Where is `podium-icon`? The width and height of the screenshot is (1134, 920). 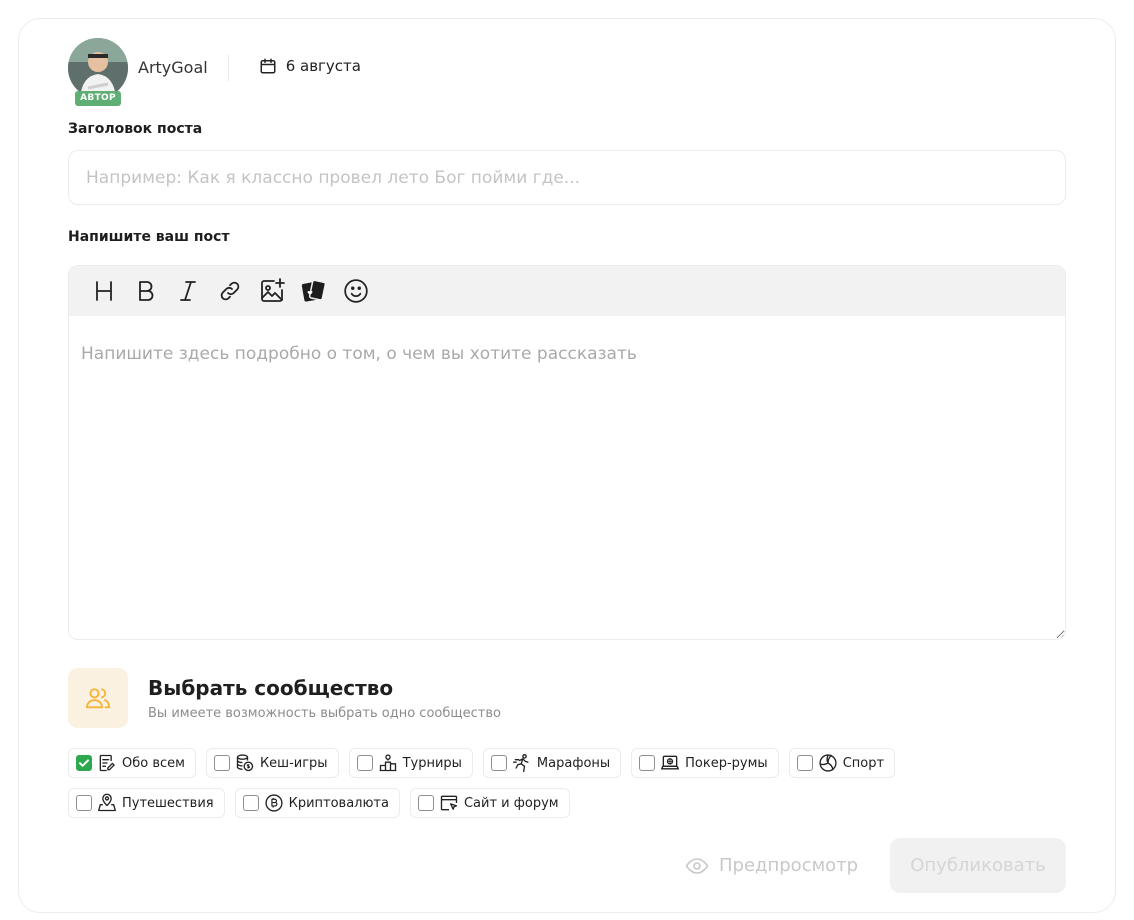 podium-icon is located at coordinates (388, 763).